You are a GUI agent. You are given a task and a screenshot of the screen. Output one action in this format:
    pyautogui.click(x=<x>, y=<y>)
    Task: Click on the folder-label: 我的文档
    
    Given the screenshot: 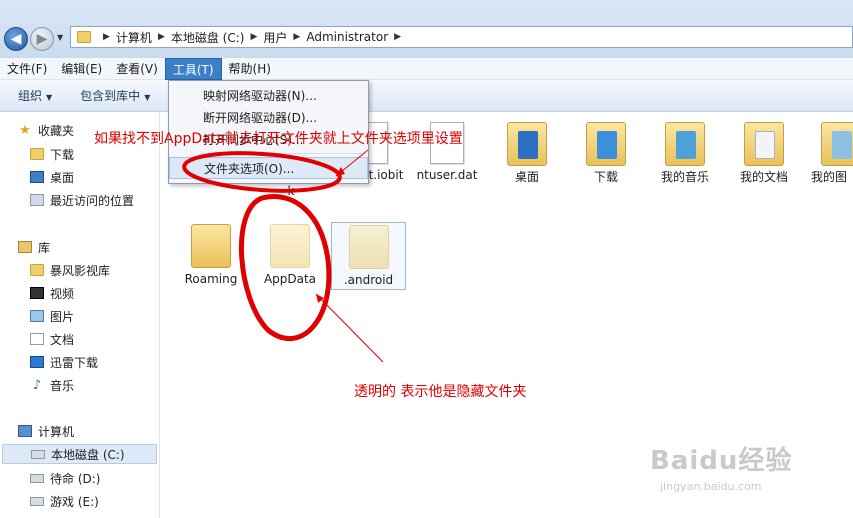 What is the action you would take?
    pyautogui.click(x=763, y=177)
    